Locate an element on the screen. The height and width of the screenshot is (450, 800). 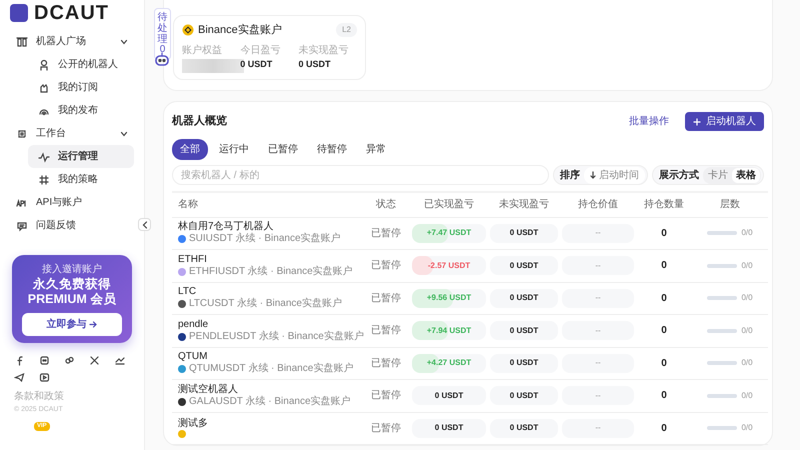
robot-name: 测试空机器人 is located at coordinates (269, 390).